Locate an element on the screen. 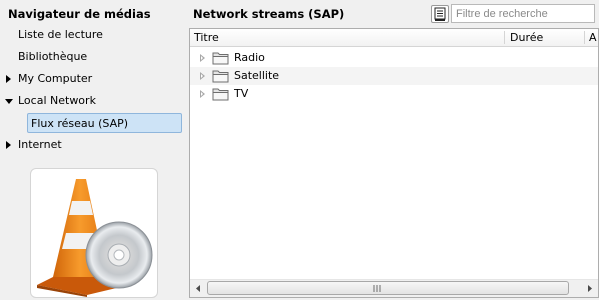  sidebar-item-local-network: Local Network is located at coordinates (94, 101).